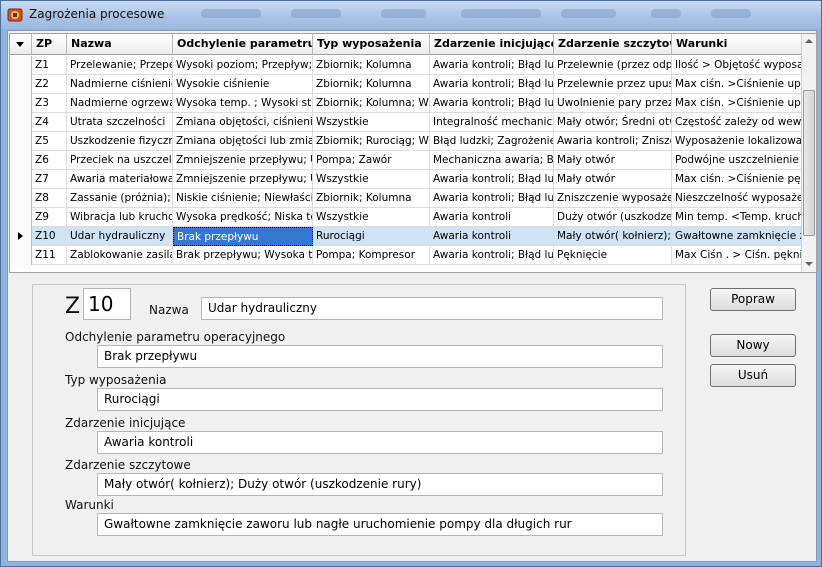  I want to click on table-cell: Mały otwór; Średni otw, so click(613, 122).